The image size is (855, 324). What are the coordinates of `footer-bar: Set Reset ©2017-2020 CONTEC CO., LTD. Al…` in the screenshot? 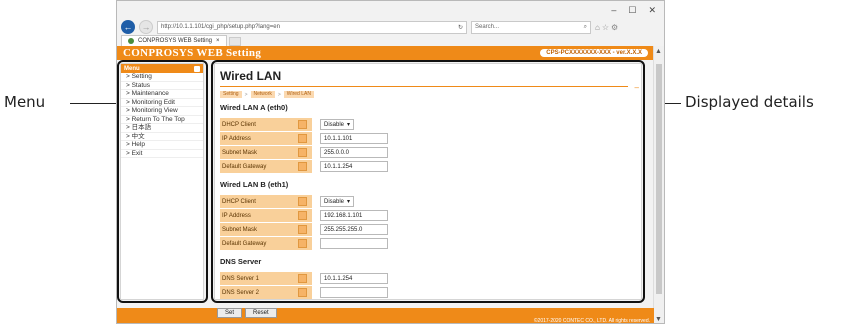 It's located at (385, 316).